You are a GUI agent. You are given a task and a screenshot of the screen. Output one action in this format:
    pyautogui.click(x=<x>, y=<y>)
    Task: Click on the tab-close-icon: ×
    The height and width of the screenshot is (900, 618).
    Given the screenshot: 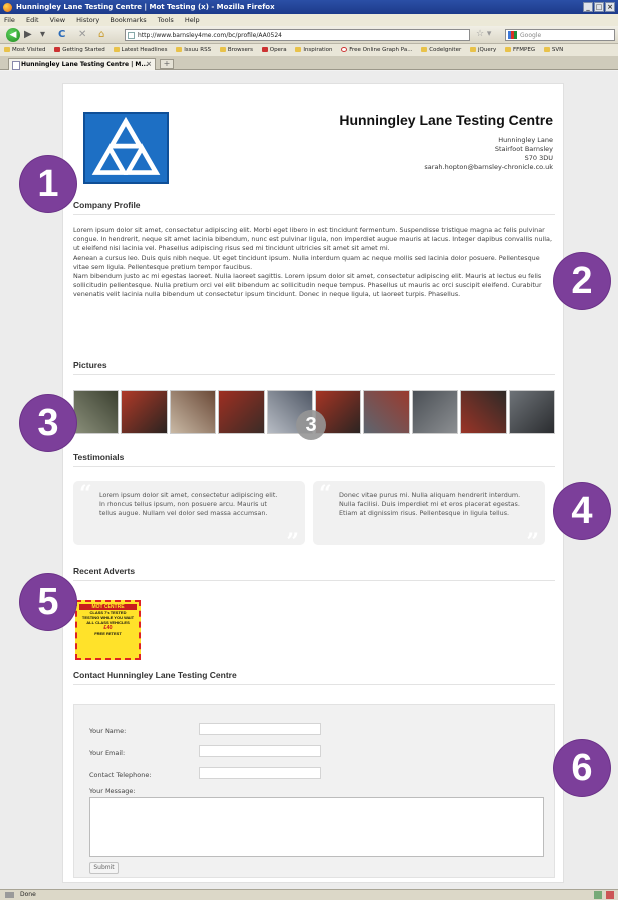 What is the action you would take?
    pyautogui.click(x=149, y=64)
    